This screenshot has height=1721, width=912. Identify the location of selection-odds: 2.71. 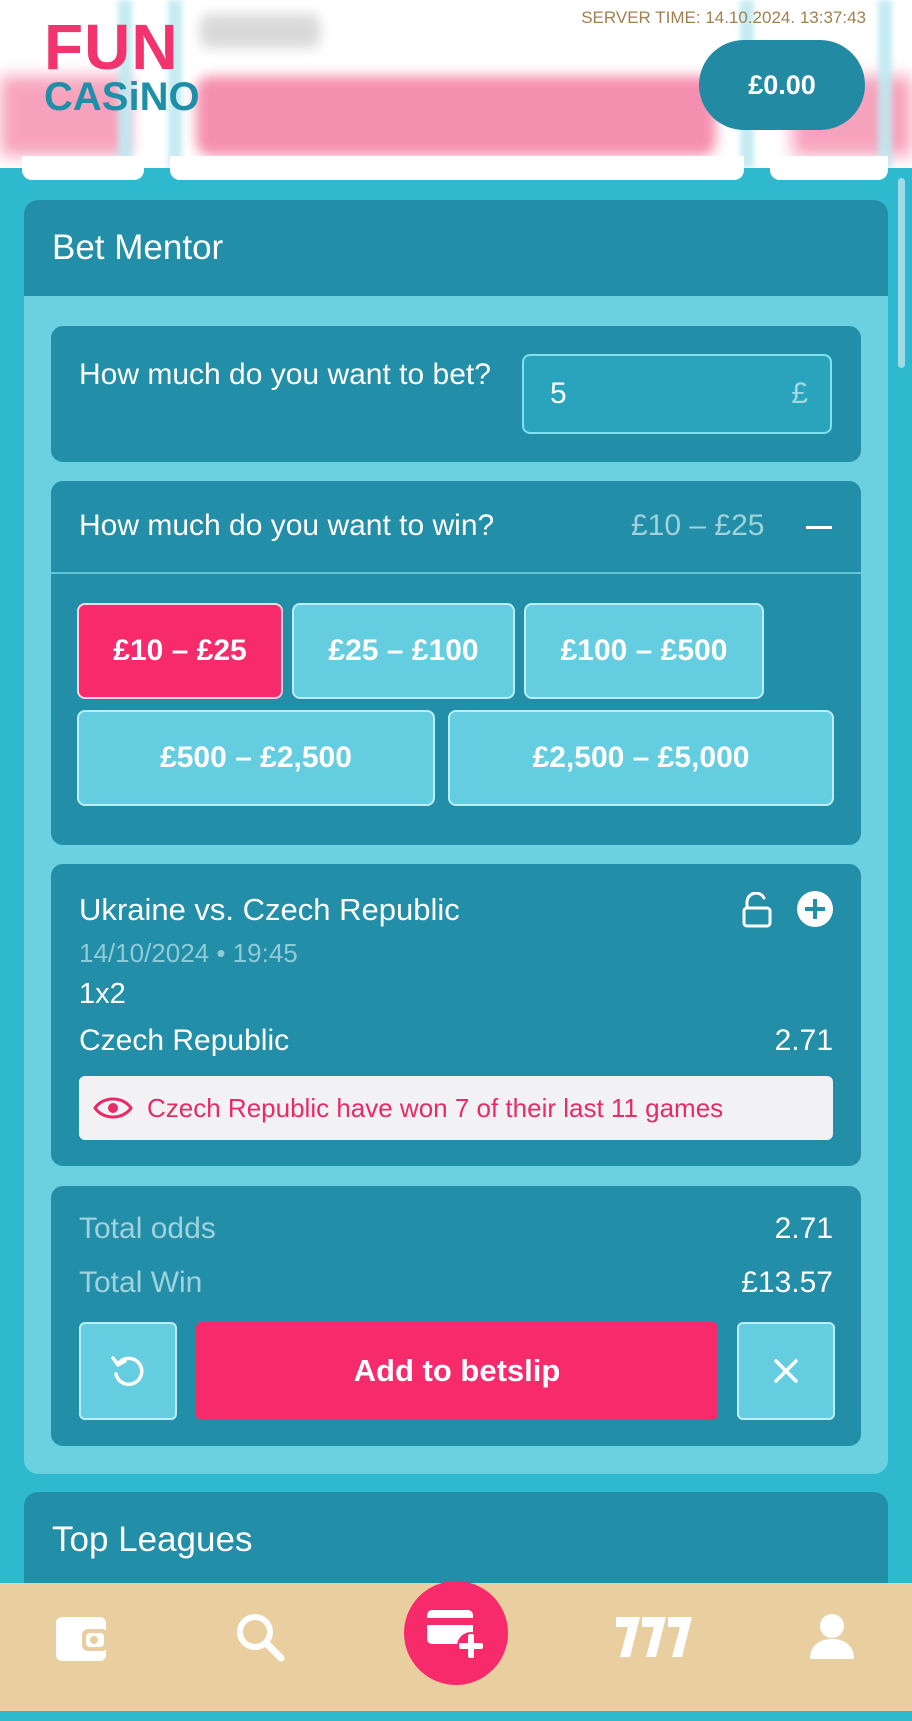
(803, 1040).